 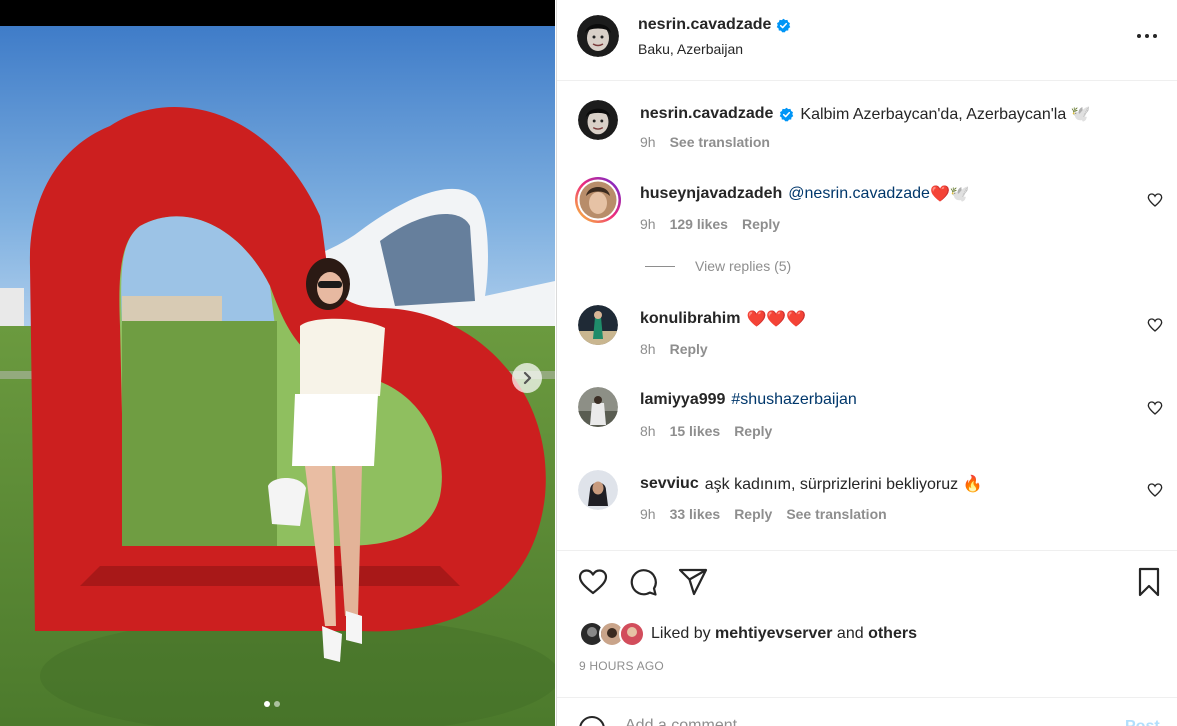 I want to click on comment-username: huseynjavadzadeh, so click(x=711, y=194).